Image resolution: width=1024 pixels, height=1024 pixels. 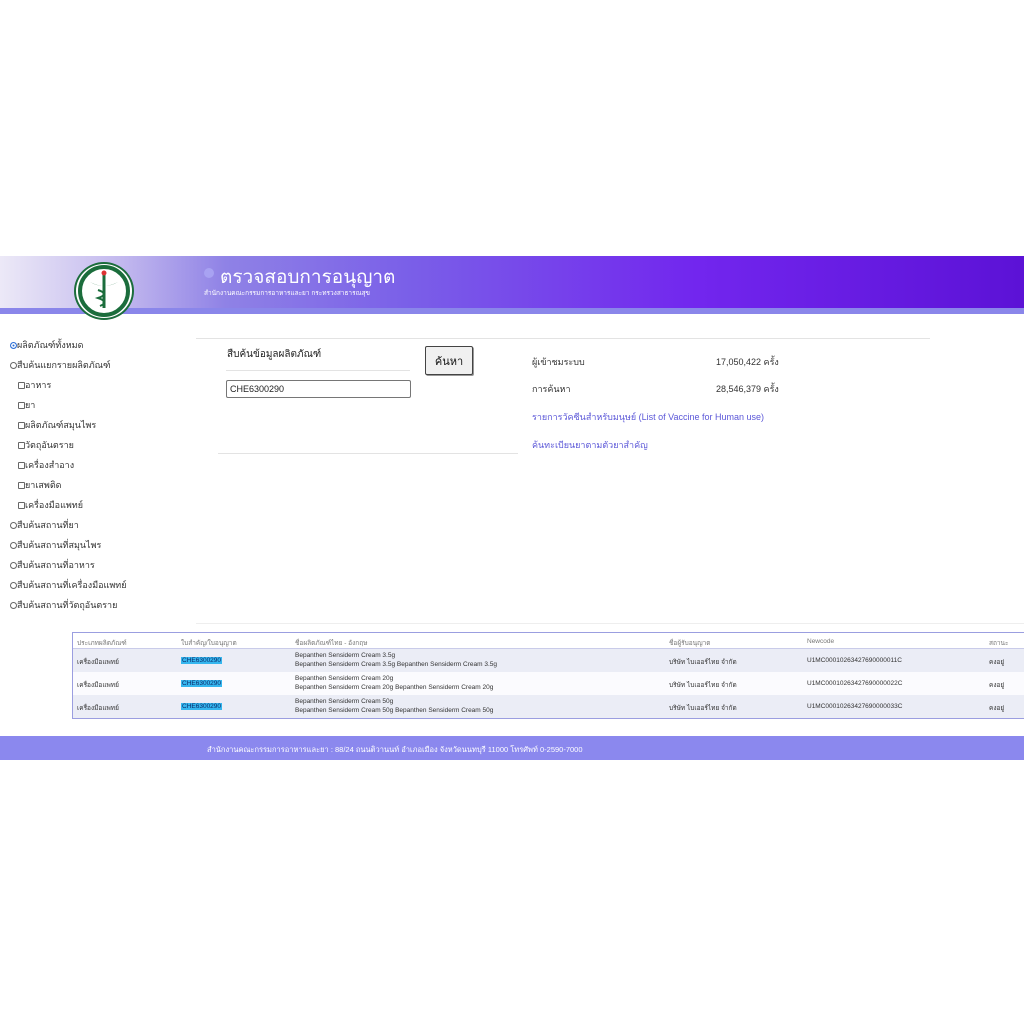 I want to click on option-herbal: ผลิตภัณฑ์สมุนไพร, so click(x=57, y=425).